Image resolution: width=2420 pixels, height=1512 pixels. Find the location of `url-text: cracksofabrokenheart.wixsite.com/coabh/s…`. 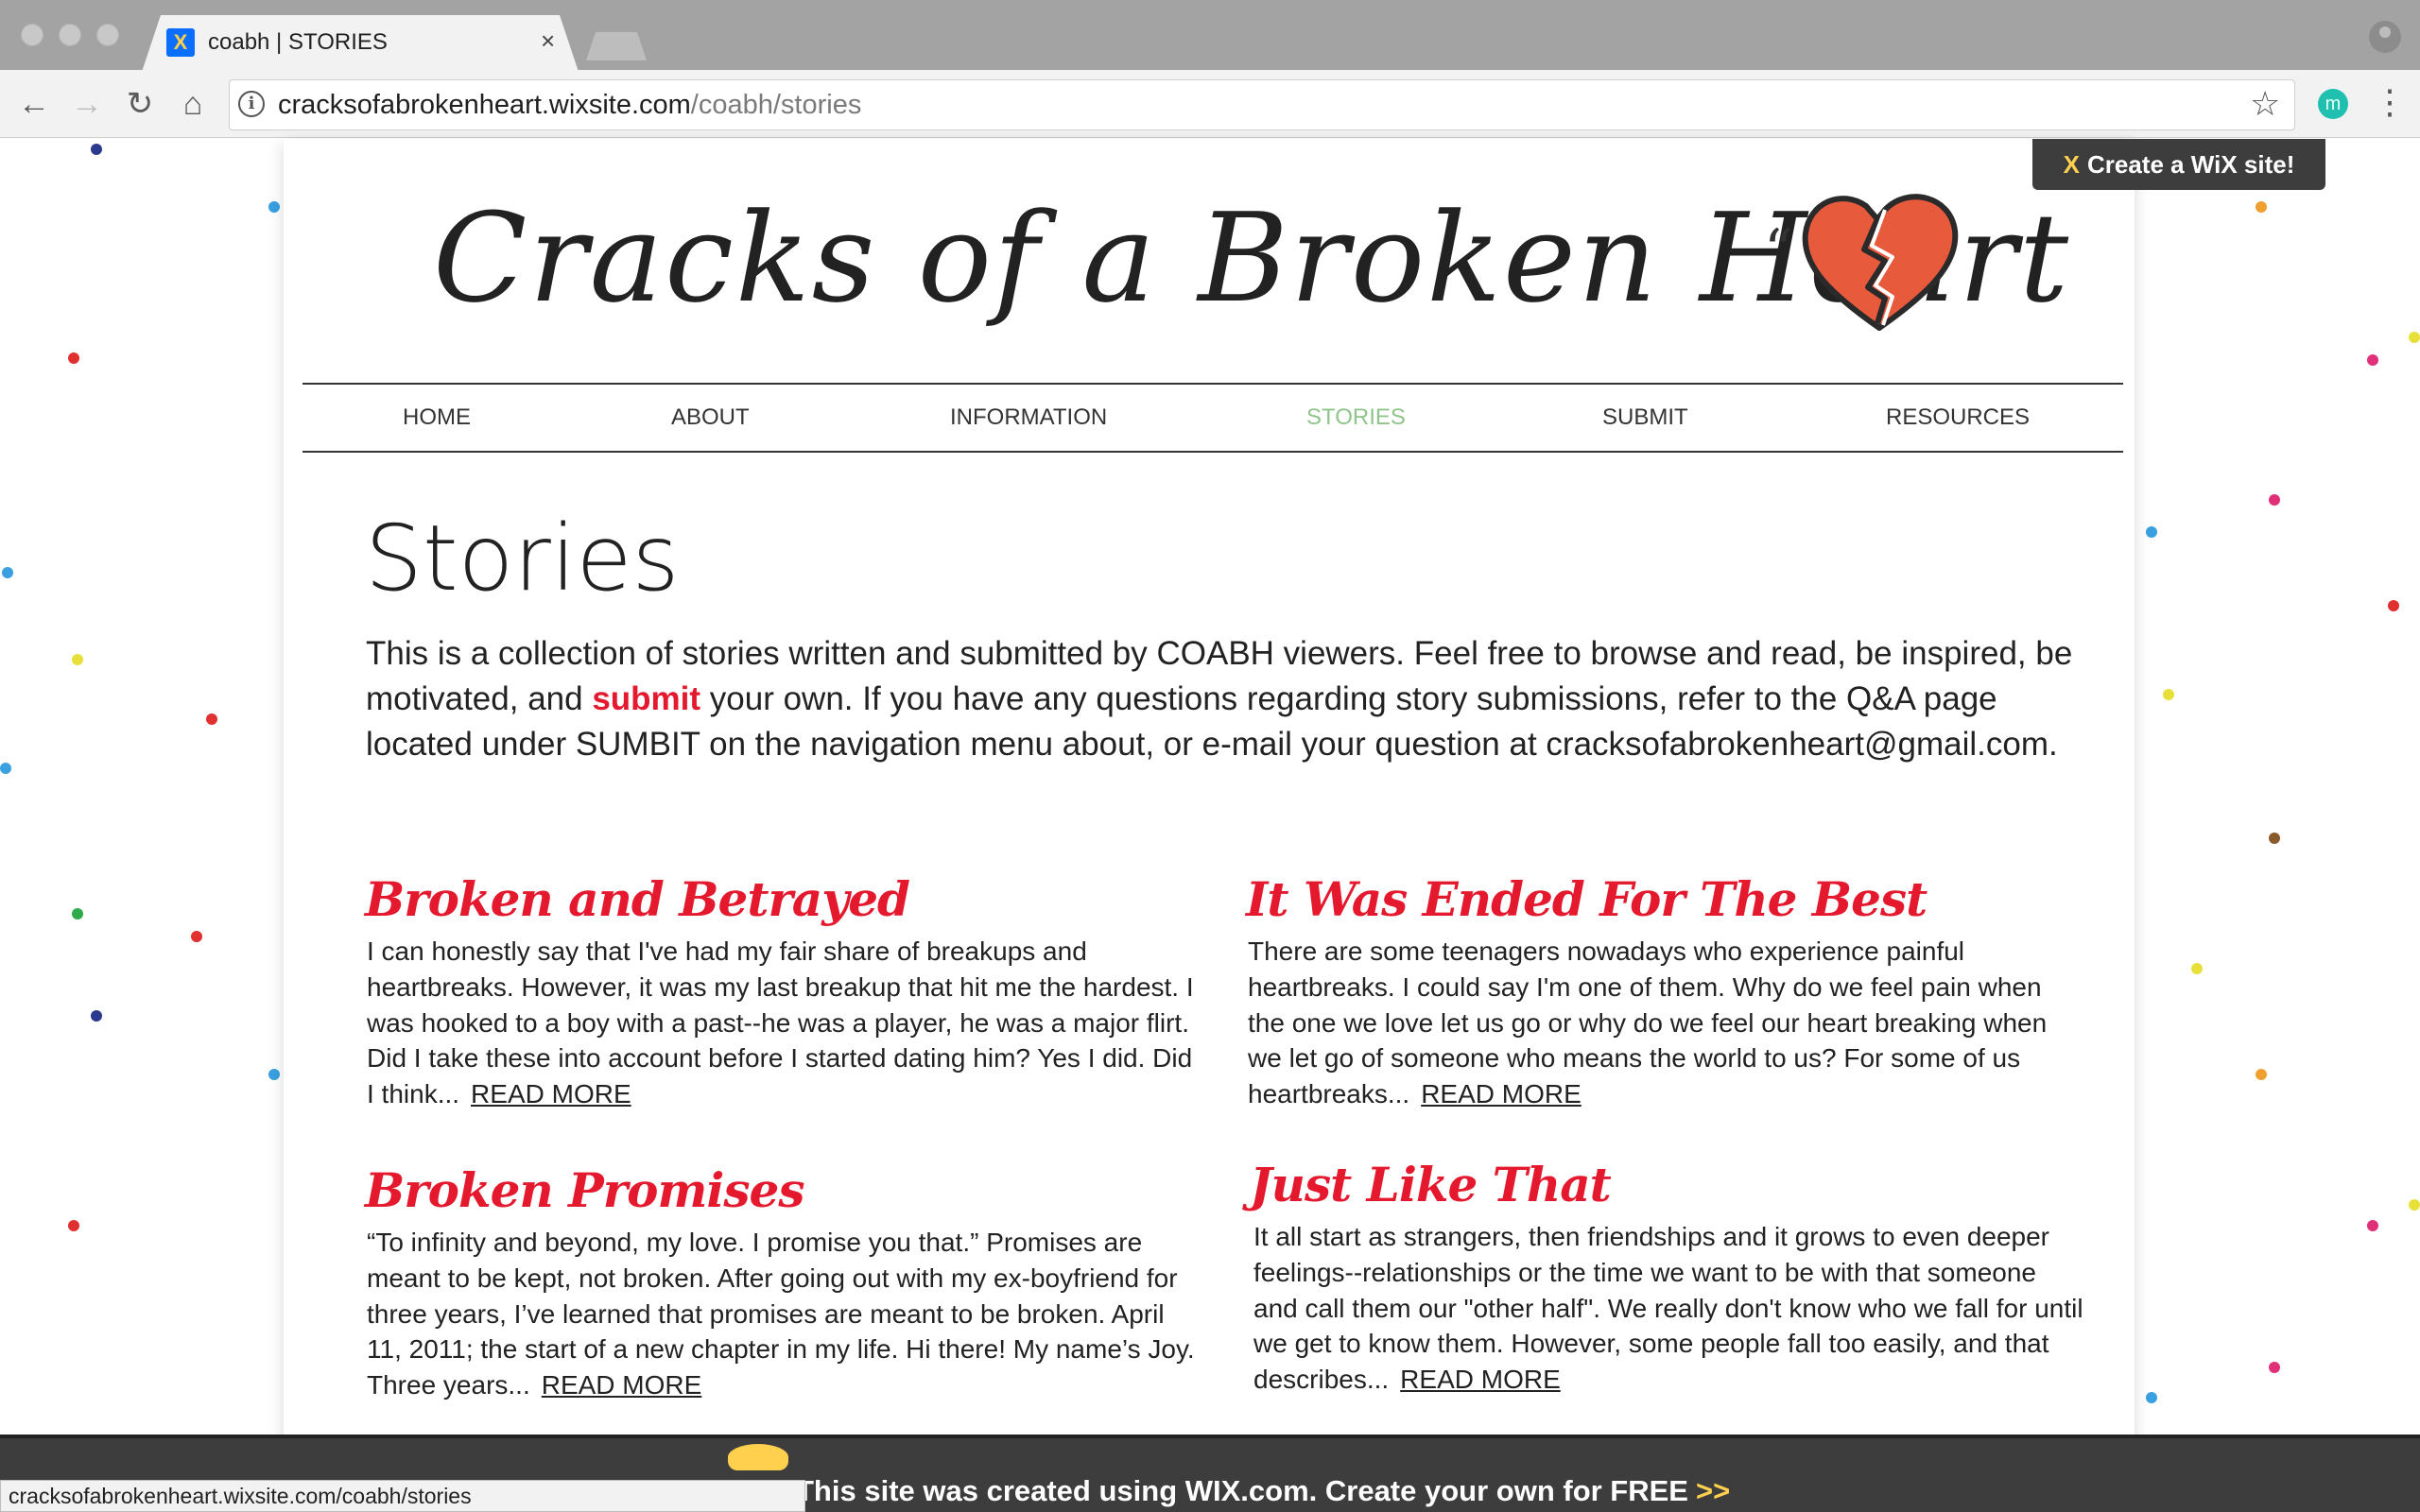

url-text: cracksofabrokenheart.wixsite.com/coabh/s… is located at coordinates (569, 105).